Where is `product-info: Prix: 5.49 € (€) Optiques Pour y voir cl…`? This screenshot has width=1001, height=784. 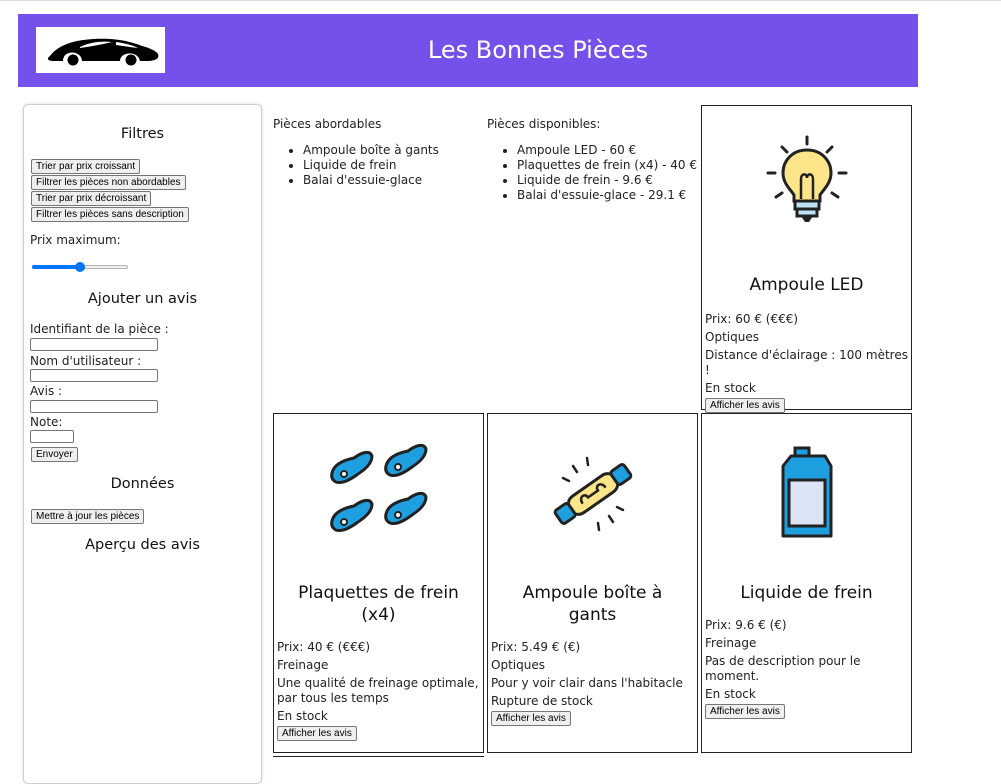 product-info: Prix: 5.49 € (€) Optiques Pour y voir cl… is located at coordinates (593, 683).